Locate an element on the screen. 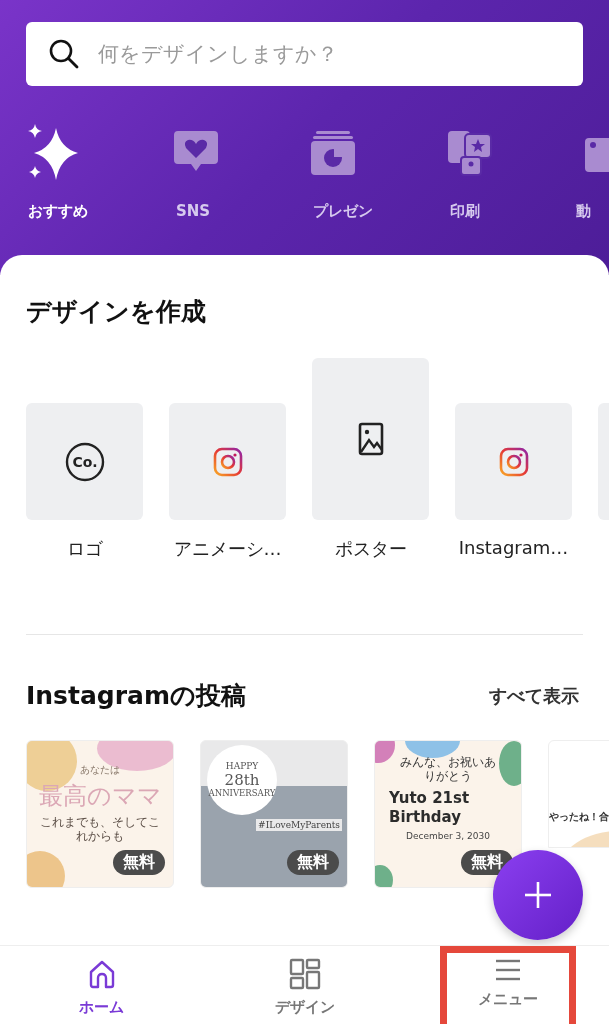  image-icon is located at coordinates (370, 439).